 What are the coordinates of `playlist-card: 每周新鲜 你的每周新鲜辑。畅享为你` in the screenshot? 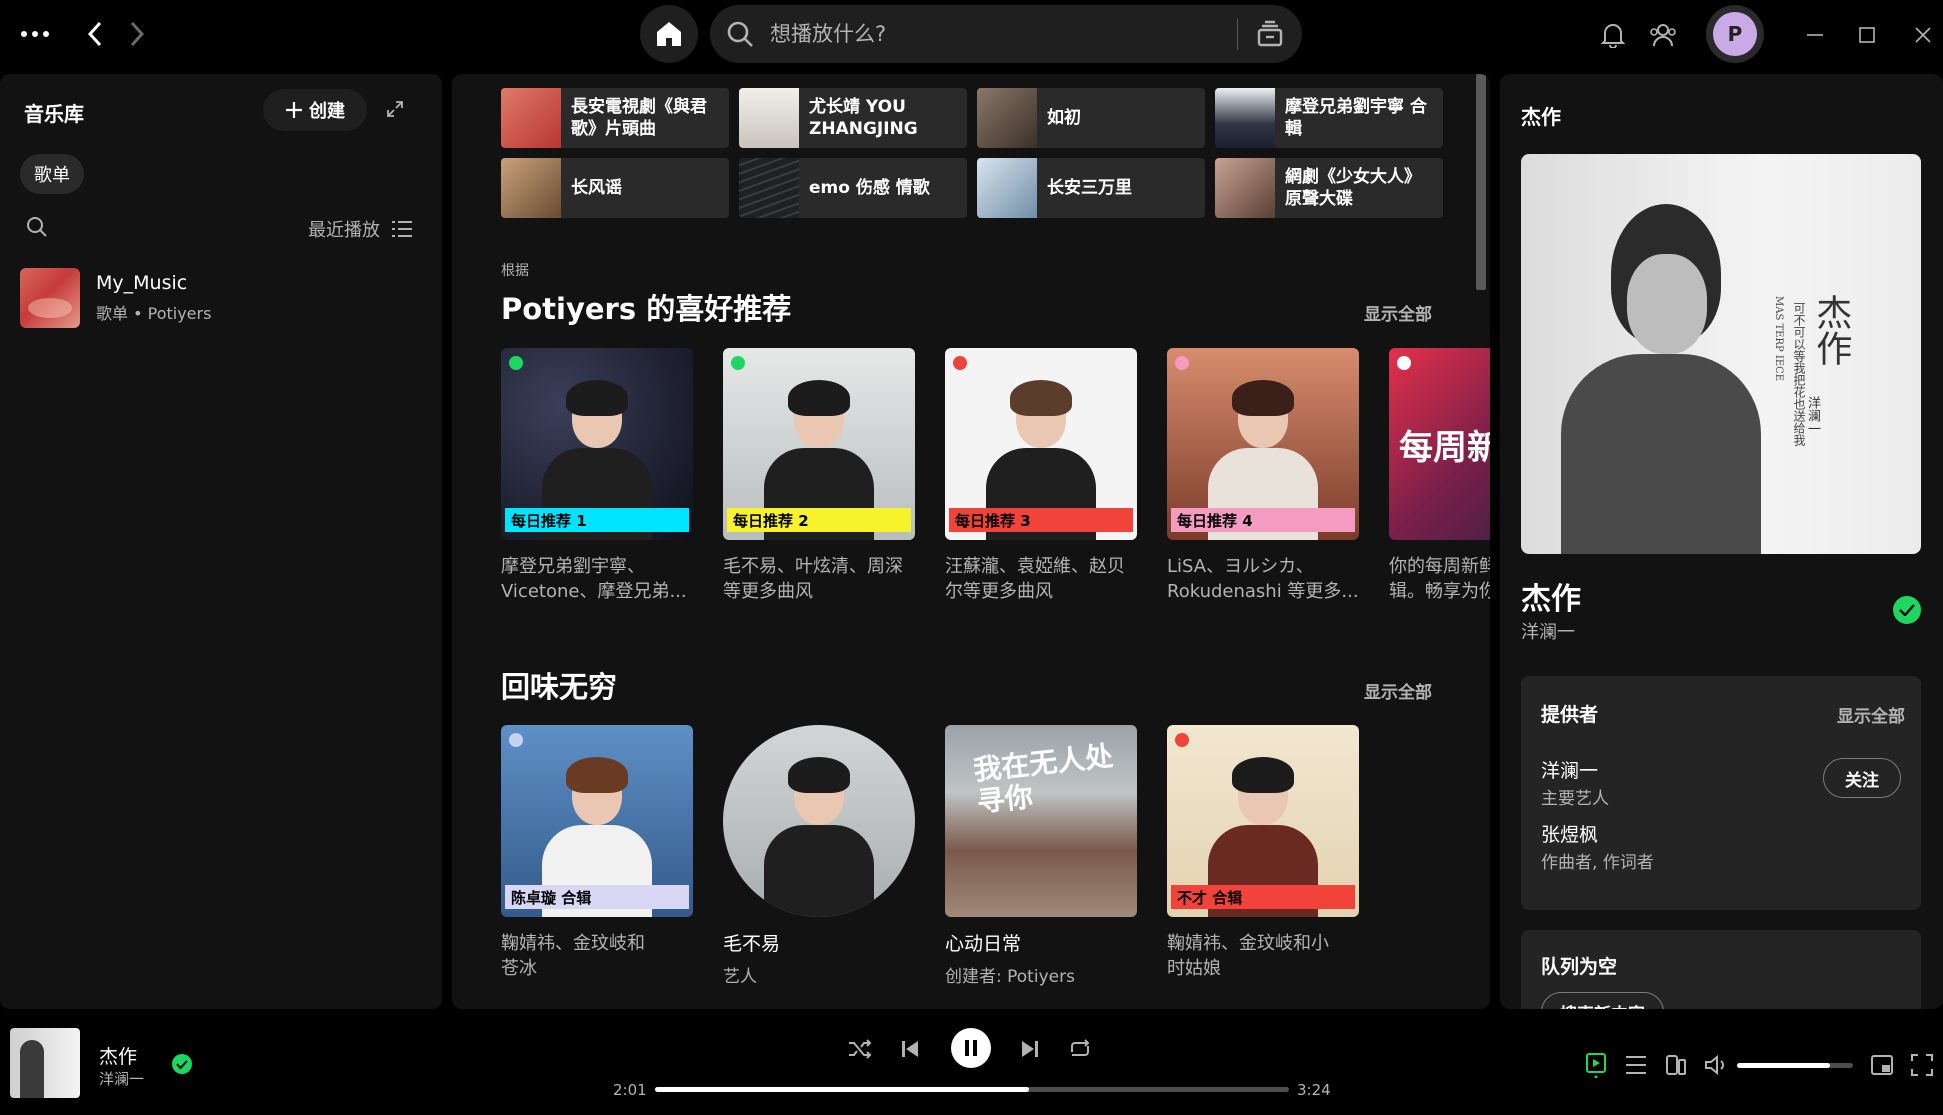 It's located at (1439, 476).